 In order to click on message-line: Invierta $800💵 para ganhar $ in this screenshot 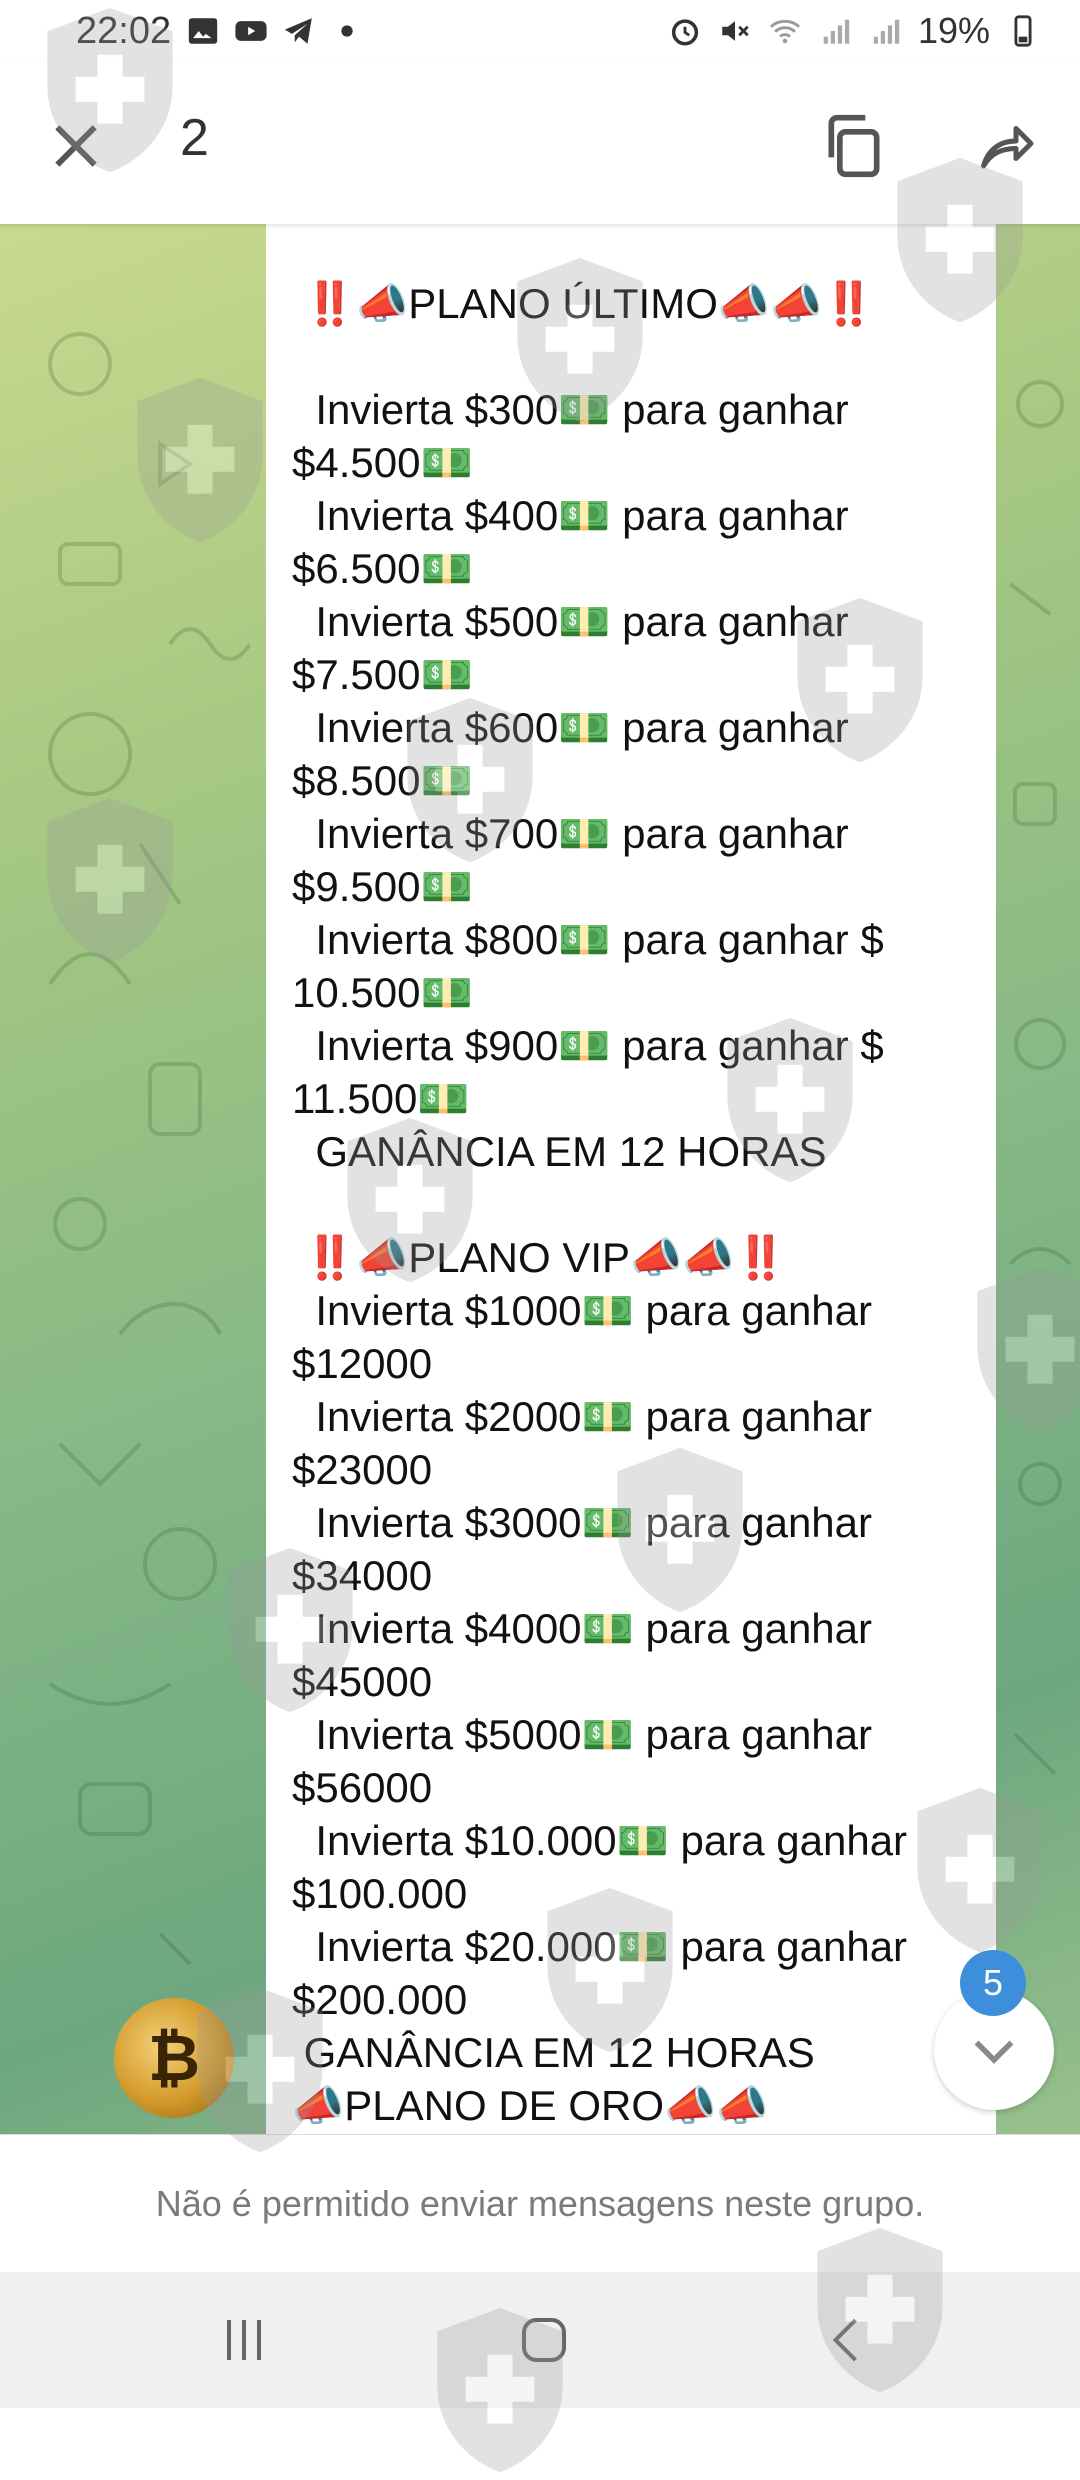, I will do `click(588, 939)`.